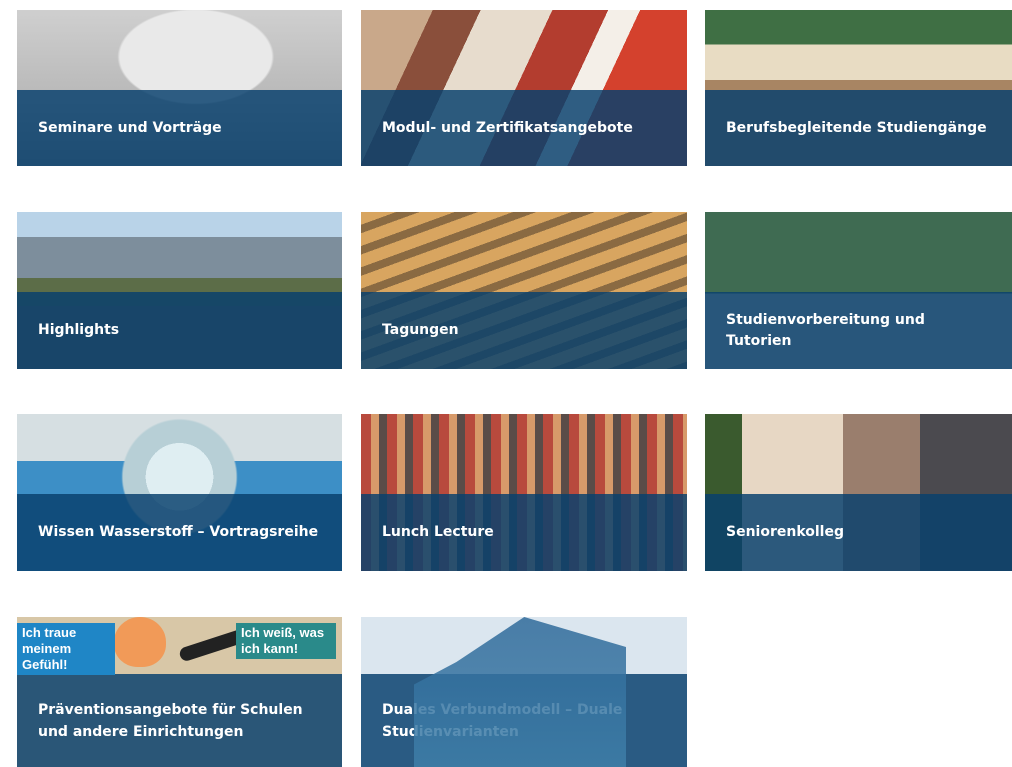 The width and height of the screenshot is (1012, 767). Describe the element at coordinates (507, 127) in the screenshot. I see `tile-label: Modul- und Zertifikatsangebote` at that location.